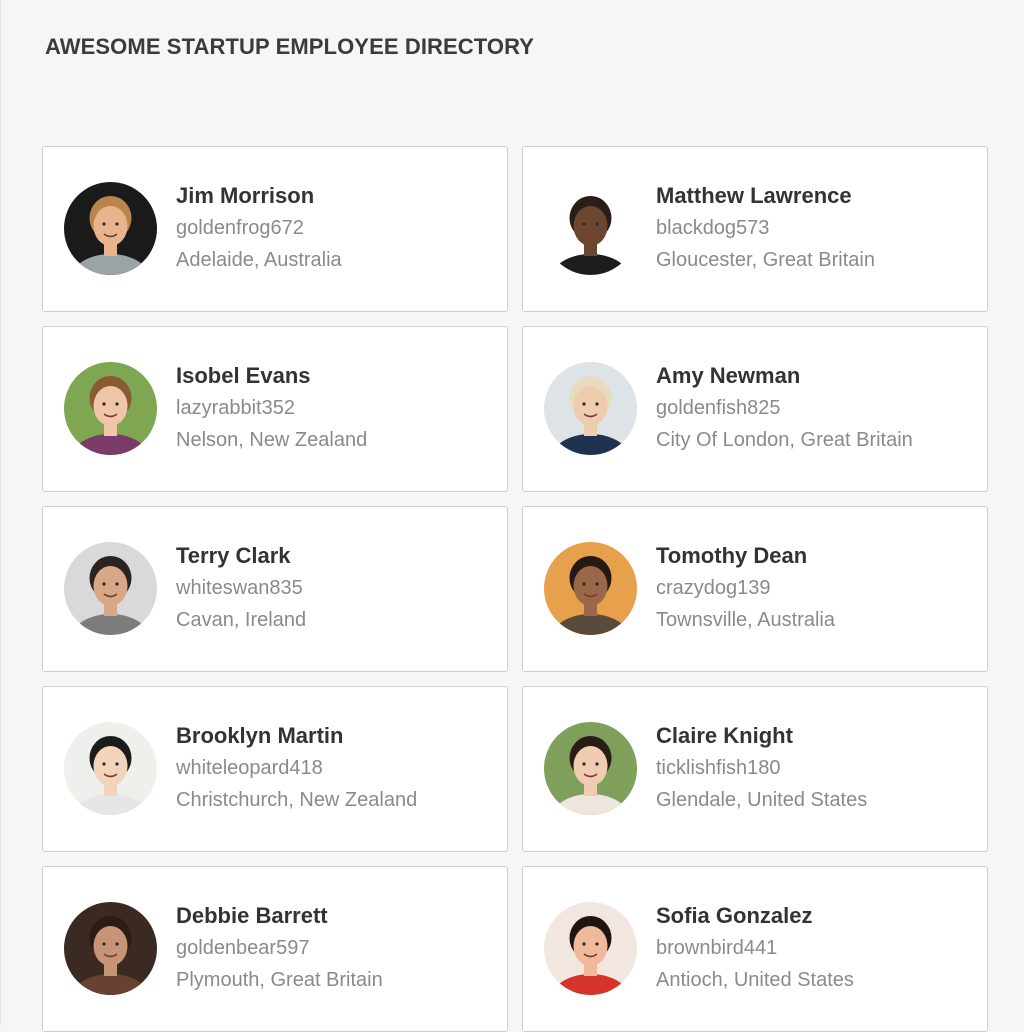 This screenshot has height=1032, width=1024. Describe the element at coordinates (240, 228) in the screenshot. I see `employee-username: goldenfrog672` at that location.